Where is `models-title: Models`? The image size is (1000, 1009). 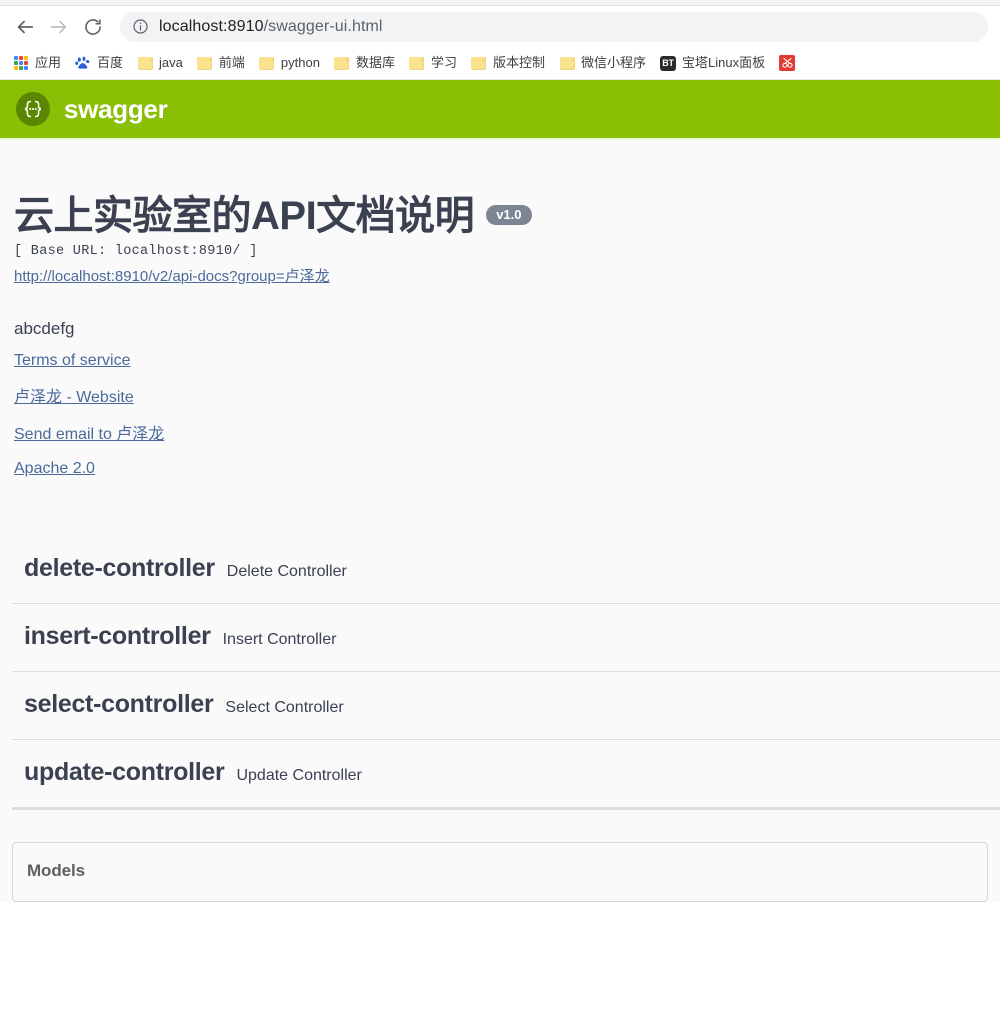 models-title: Models is located at coordinates (56, 870).